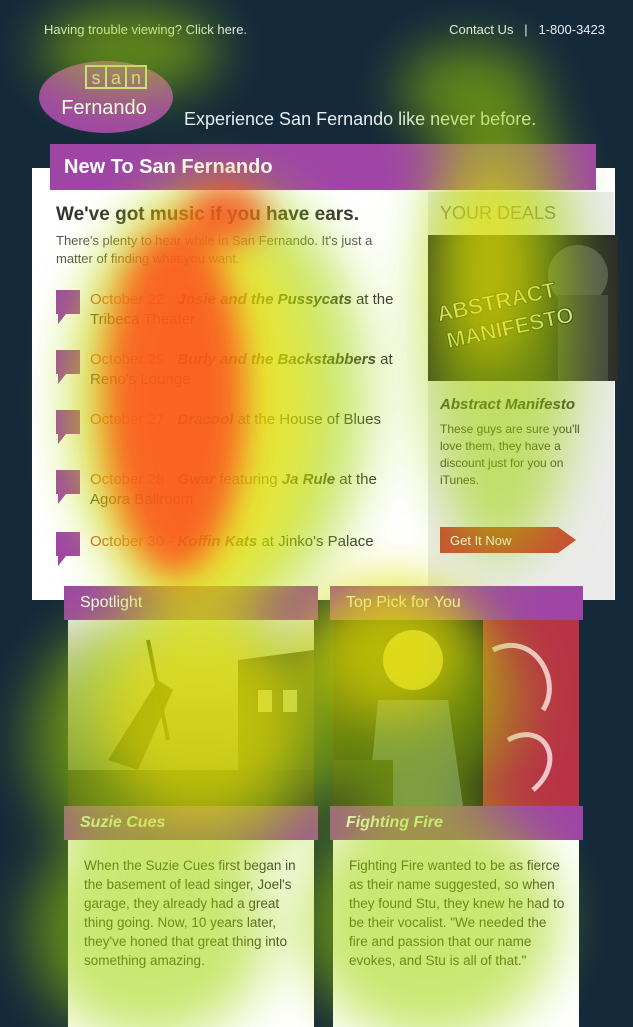 This screenshot has width=633, height=1027. I want to click on spotlight-image, so click(191, 713).